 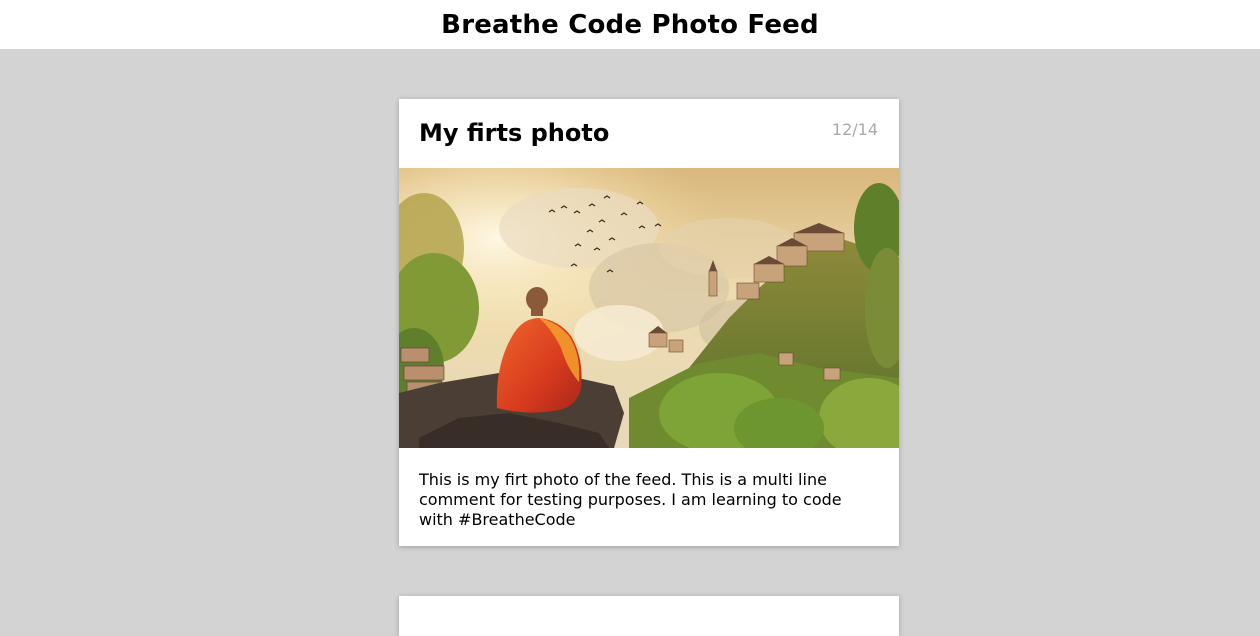 What do you see at coordinates (514, 133) in the screenshot?
I see `post-title: My firts photo` at bounding box center [514, 133].